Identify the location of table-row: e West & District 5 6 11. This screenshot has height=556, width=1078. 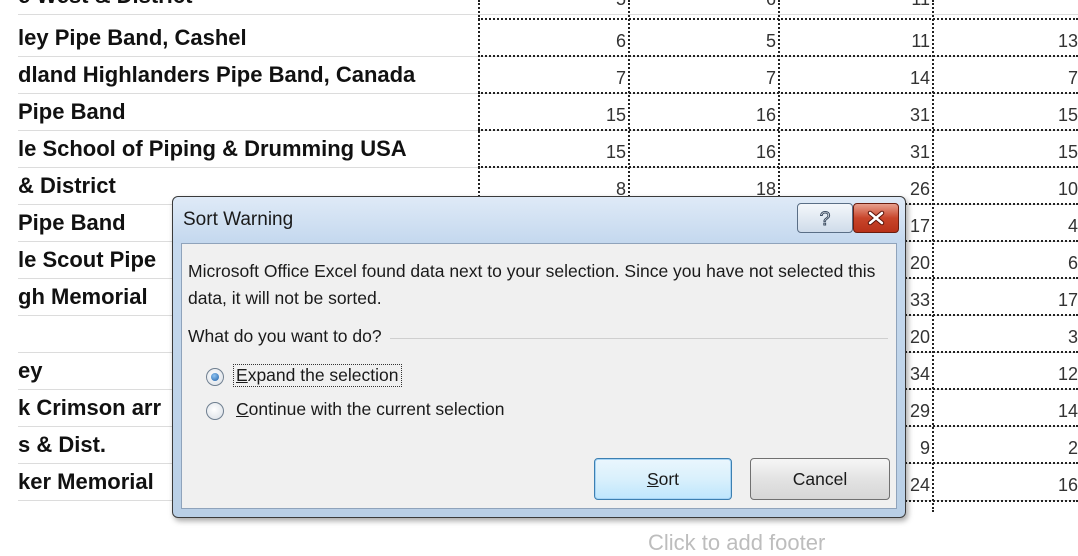
(539, 7).